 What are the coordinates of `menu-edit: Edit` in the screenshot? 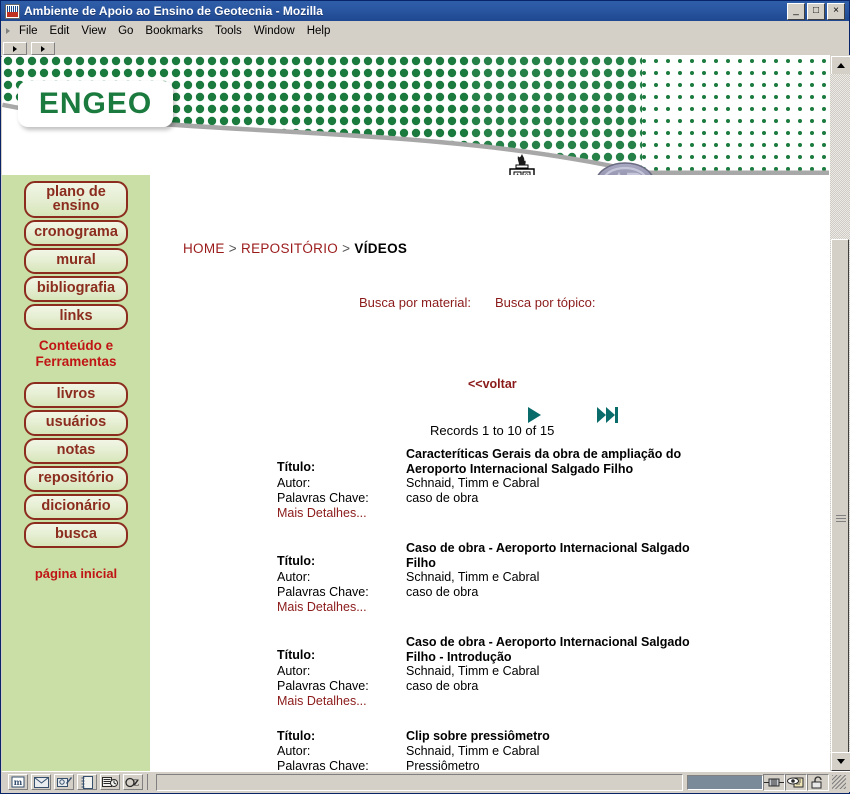 It's located at (60, 31).